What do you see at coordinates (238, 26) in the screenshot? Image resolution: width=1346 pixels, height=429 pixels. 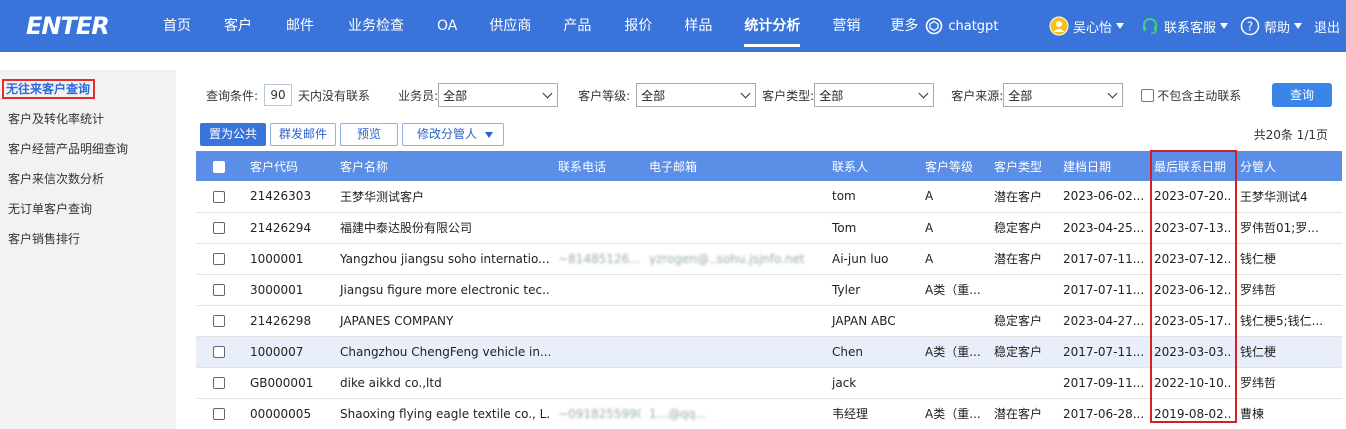 I see `nav-customers: 客户` at bounding box center [238, 26].